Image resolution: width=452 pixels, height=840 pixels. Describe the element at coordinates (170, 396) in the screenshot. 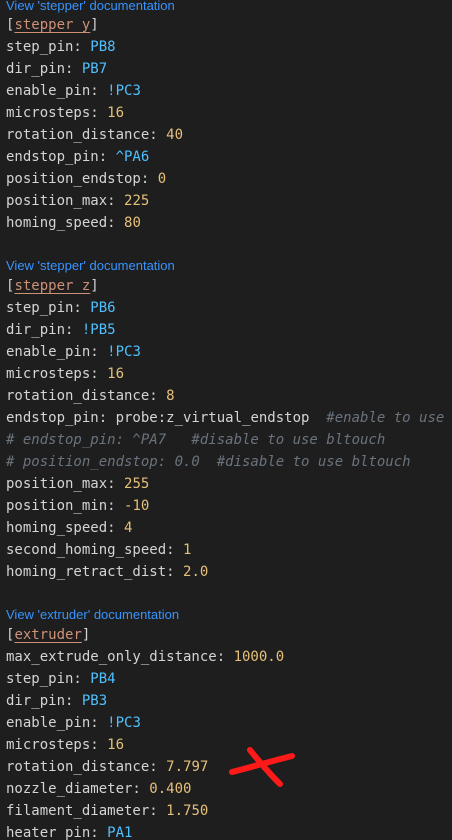

I see `config-value: 8` at that location.